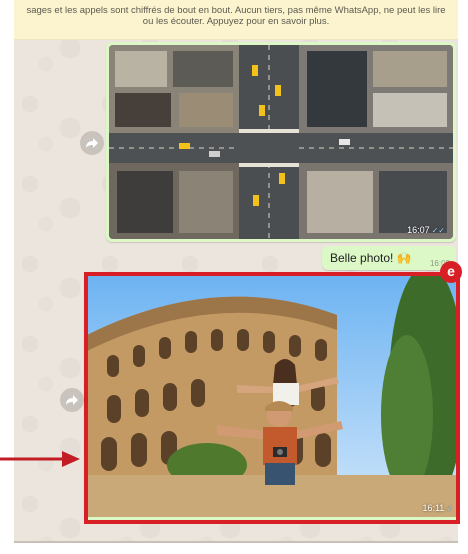 This screenshot has height=554, width=468. I want to click on read-ticks-icon: ✓✓, so click(438, 230).